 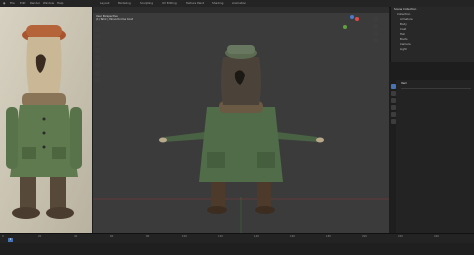 I want to click on tab-sculpting: Sculpting, so click(x=146, y=3).